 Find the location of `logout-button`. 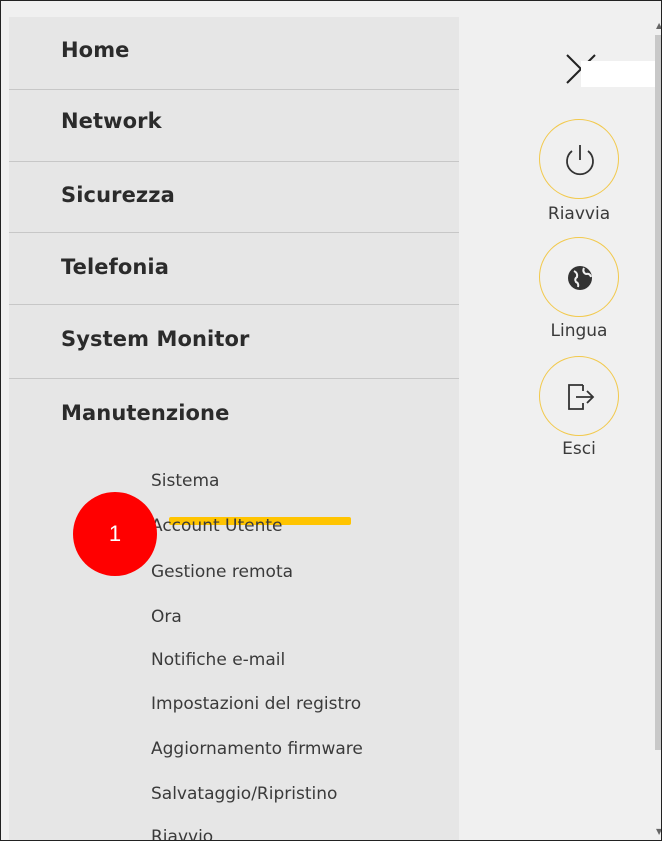

logout-button is located at coordinates (579, 396).